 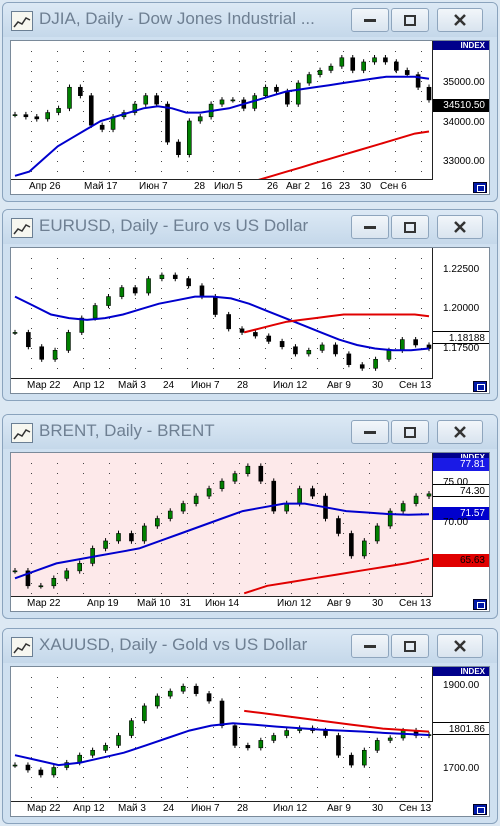 What do you see at coordinates (464, 161) in the screenshot?
I see `price-tick: 33000.00` at bounding box center [464, 161].